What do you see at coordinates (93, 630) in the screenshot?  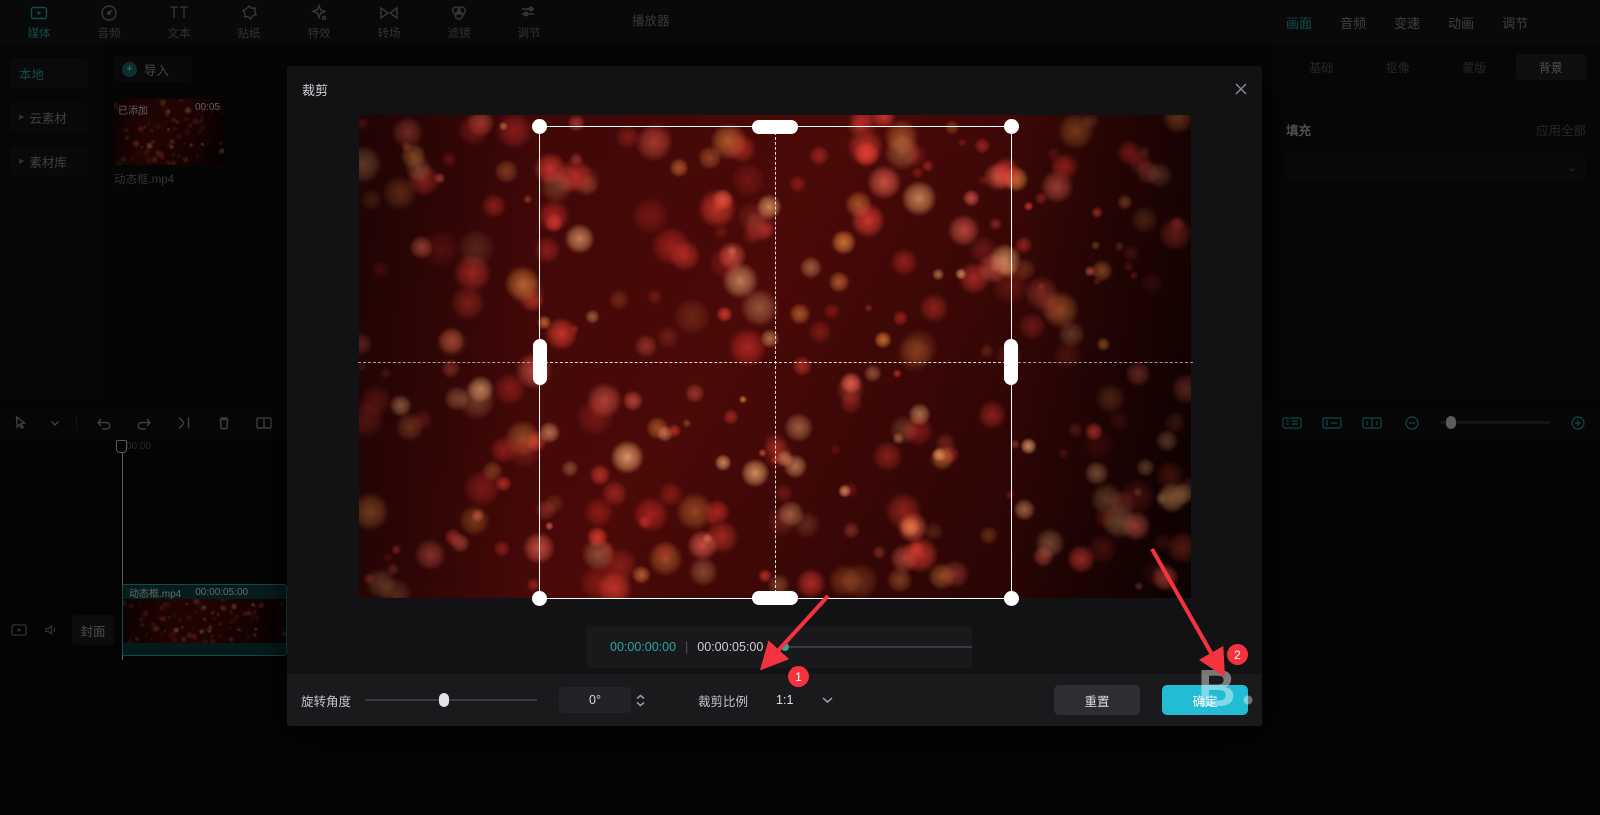 I see `cover-button: 封面` at bounding box center [93, 630].